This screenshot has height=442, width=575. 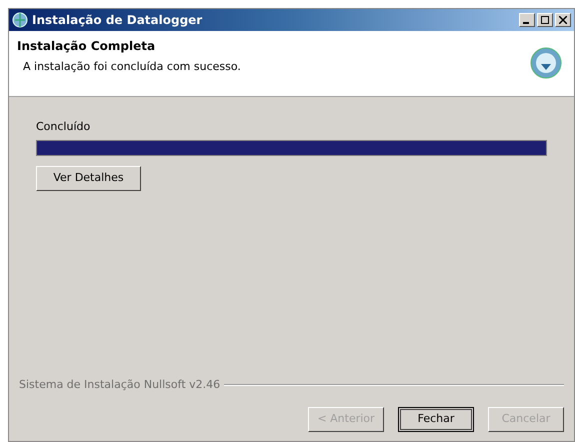 I want to click on maximize-button, so click(x=545, y=20).